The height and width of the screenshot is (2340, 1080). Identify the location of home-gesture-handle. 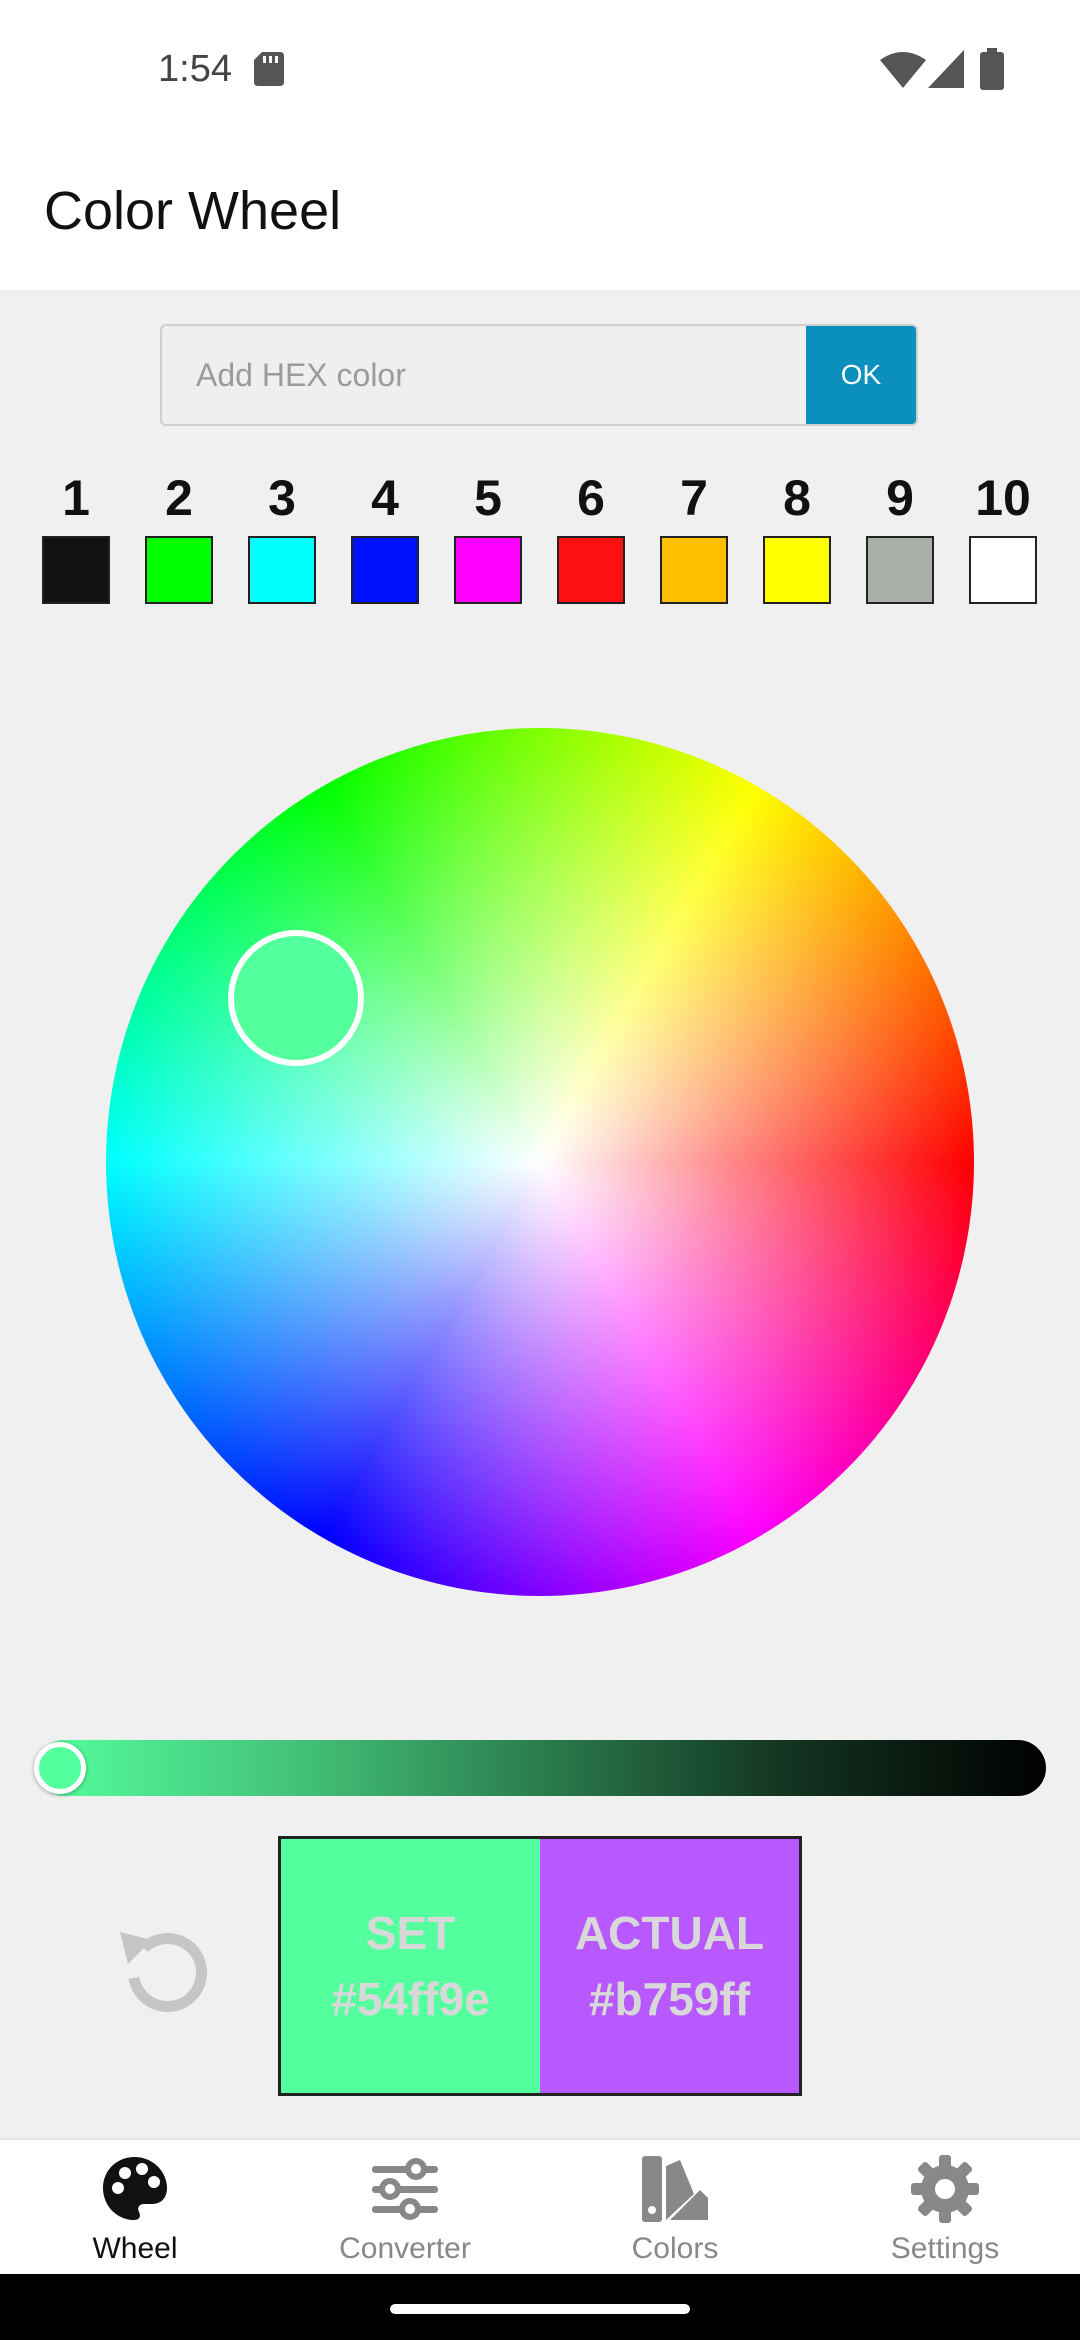
(540, 2309).